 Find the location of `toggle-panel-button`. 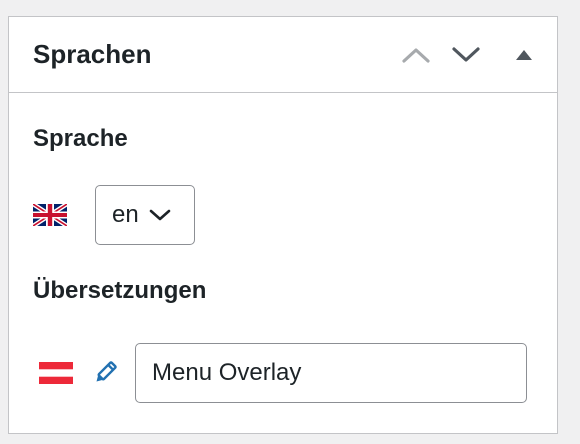

toggle-panel-button is located at coordinates (524, 55).